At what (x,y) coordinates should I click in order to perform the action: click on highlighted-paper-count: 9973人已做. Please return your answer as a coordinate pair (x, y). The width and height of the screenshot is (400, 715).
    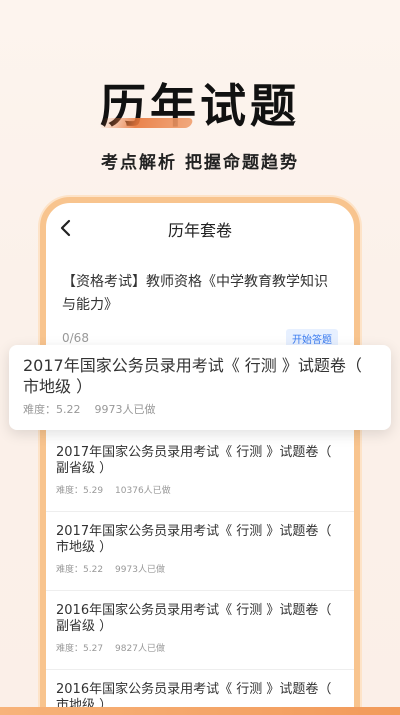
    Looking at the image, I should click on (125, 409).